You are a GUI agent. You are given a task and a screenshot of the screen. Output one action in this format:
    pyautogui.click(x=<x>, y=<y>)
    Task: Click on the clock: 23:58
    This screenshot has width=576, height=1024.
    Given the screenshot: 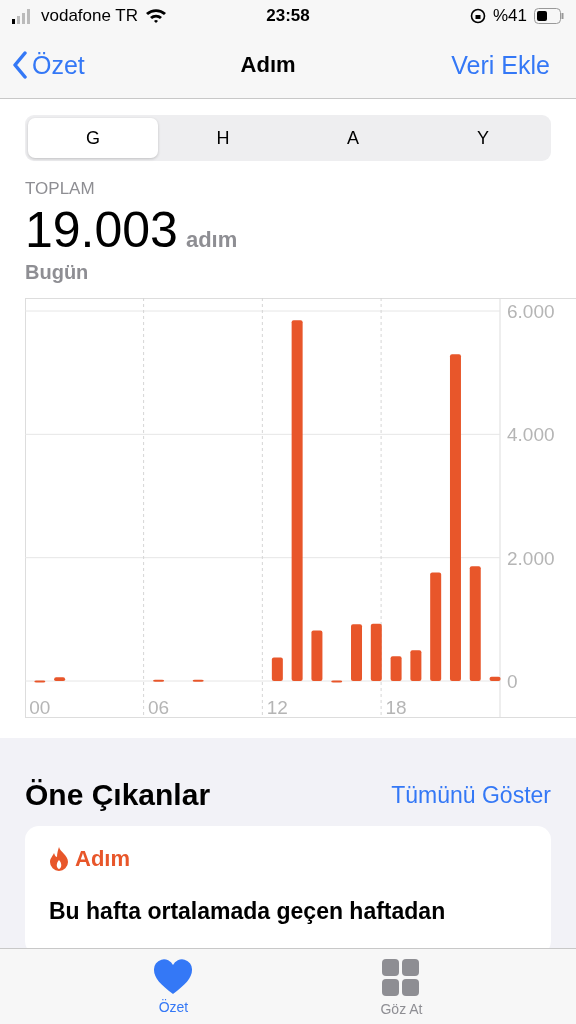 What is the action you would take?
    pyautogui.click(x=288, y=16)
    